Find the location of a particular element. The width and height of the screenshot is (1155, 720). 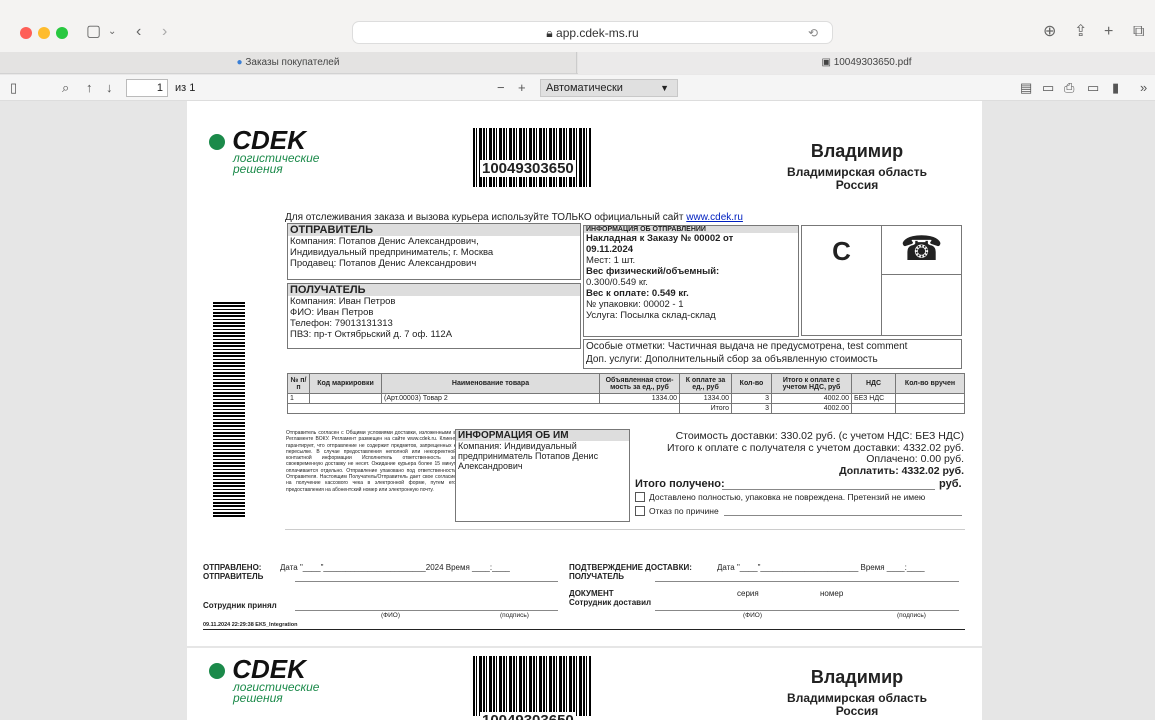

sent-label: ОТПРАВЛЕНО: ОТПРАВИТЕЛЬ is located at coordinates (233, 572).